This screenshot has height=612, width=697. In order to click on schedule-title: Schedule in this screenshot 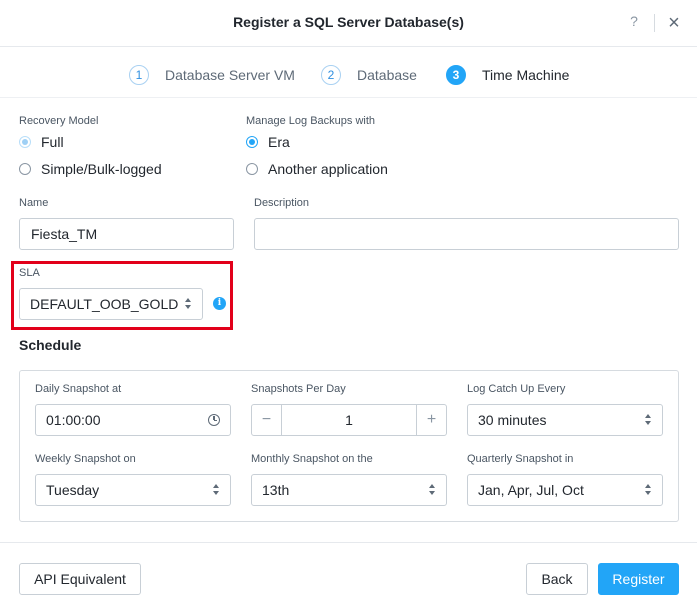, I will do `click(50, 345)`.